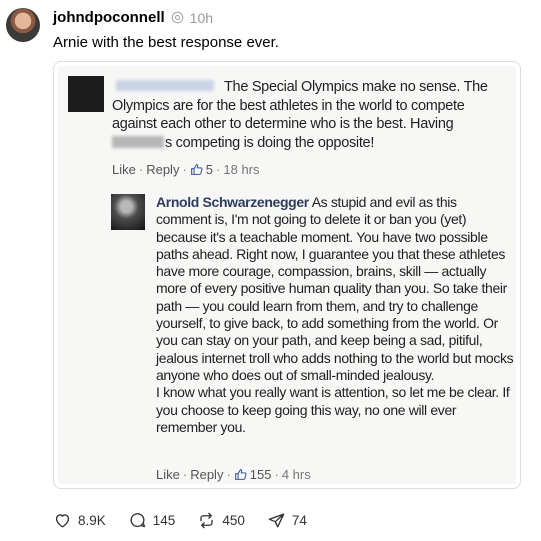  I want to click on comment-actions: Like · Reply · 5 · 18 hrs, so click(186, 169).